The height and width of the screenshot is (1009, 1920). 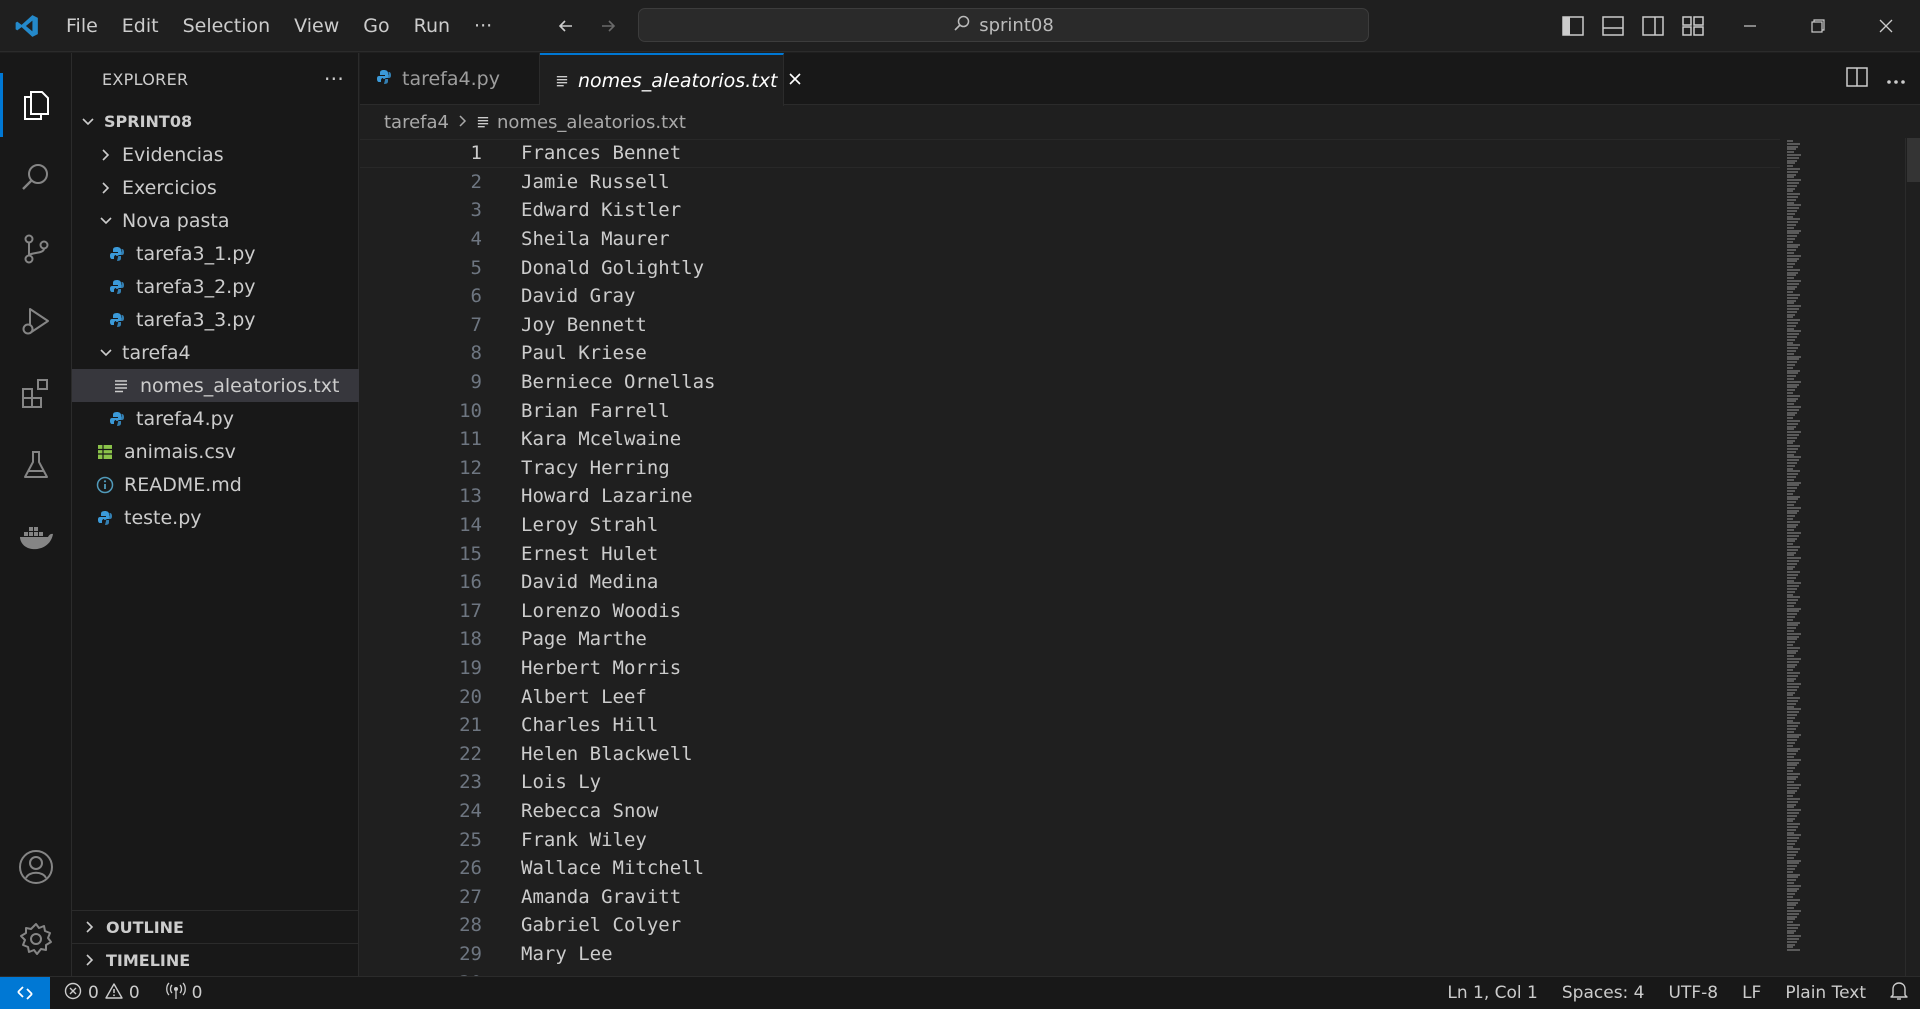 What do you see at coordinates (215, 385) in the screenshot?
I see `tree-item-nomes-aleatorios: nomes_aleatorios.txt` at bounding box center [215, 385].